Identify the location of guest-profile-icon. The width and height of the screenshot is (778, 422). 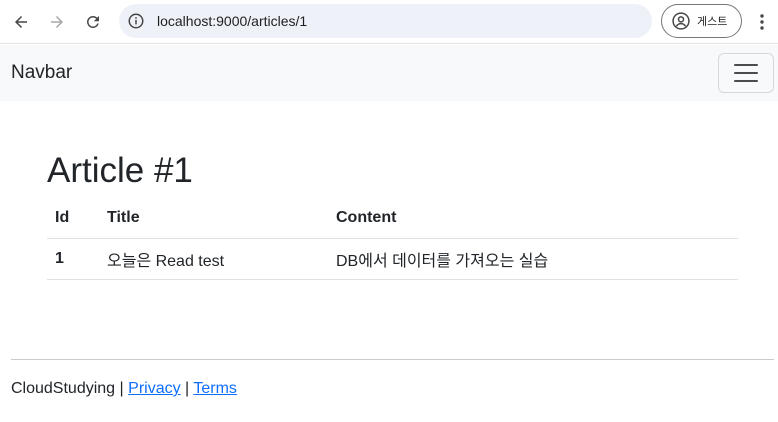
(681, 21).